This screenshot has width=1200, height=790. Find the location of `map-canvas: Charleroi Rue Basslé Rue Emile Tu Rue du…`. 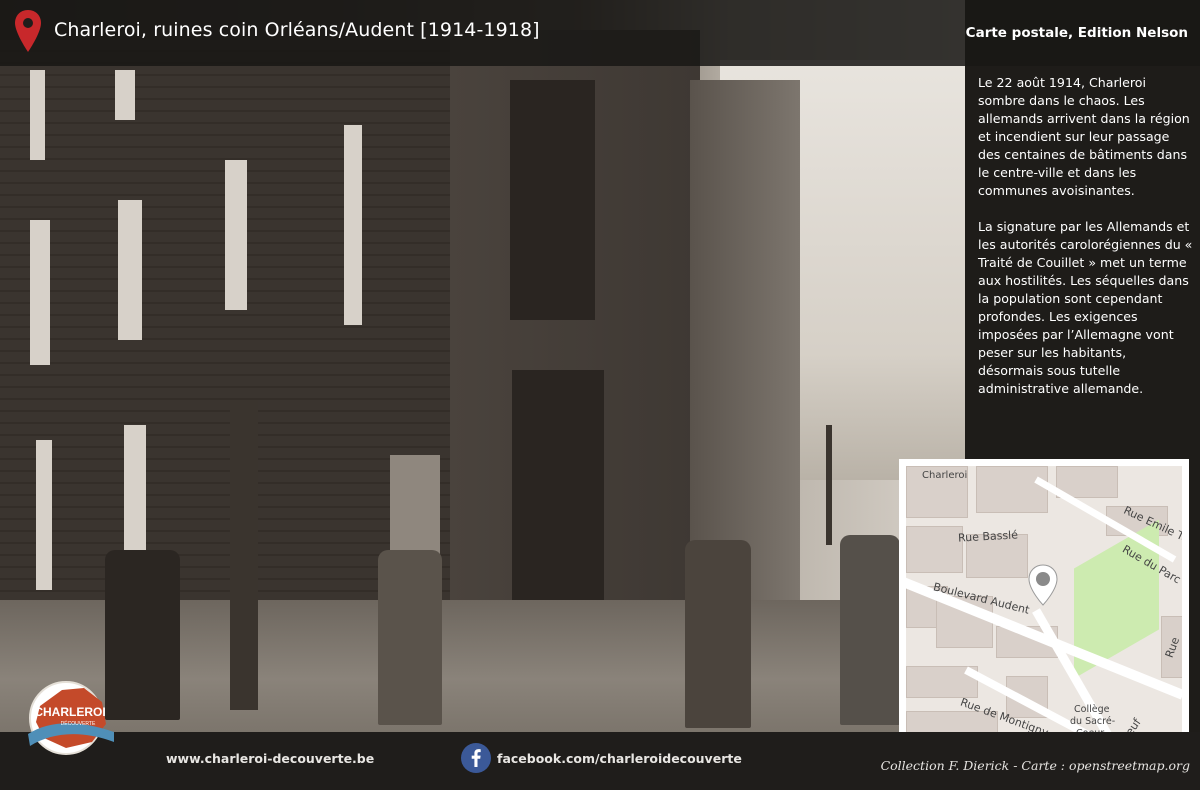

map-canvas: Charleroi Rue Basslé Rue Emile Tu Rue du… is located at coordinates (1044, 604).